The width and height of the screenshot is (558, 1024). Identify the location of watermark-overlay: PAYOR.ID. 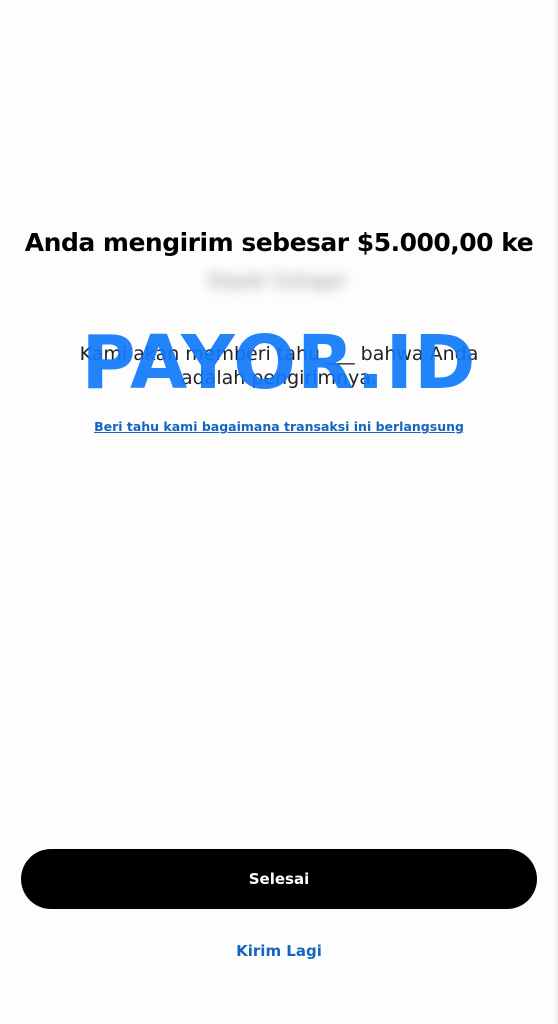
(279, 363).